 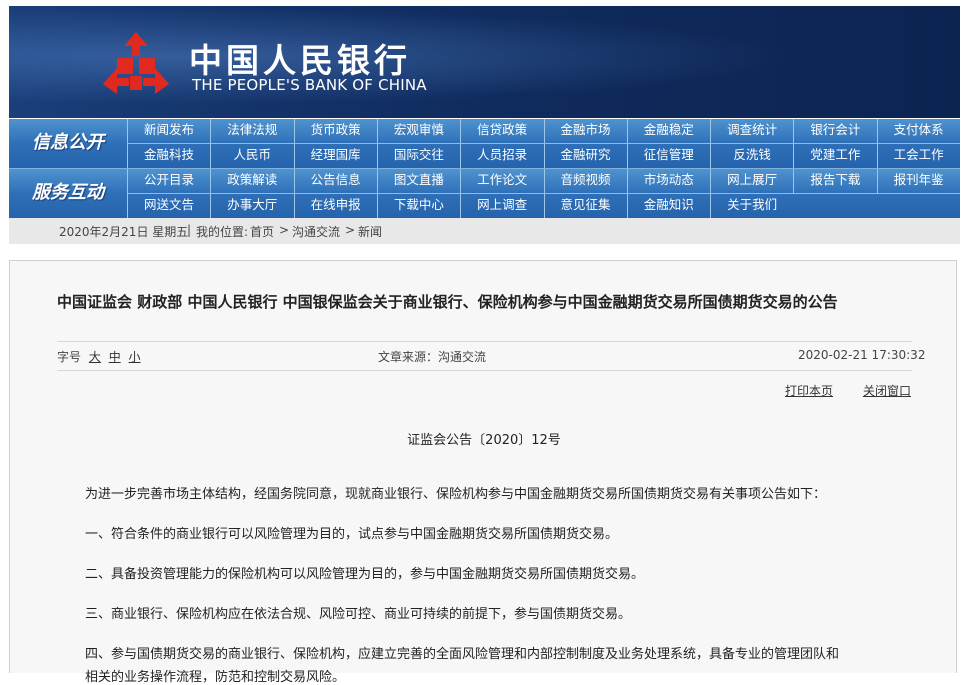 I want to click on nav-item: 信贷政策, so click(x=501, y=131).